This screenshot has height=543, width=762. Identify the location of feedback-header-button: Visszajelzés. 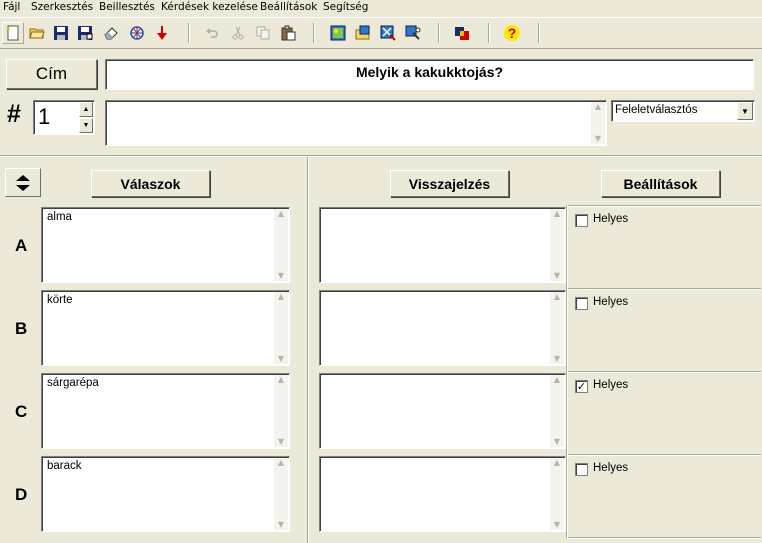
(449, 183).